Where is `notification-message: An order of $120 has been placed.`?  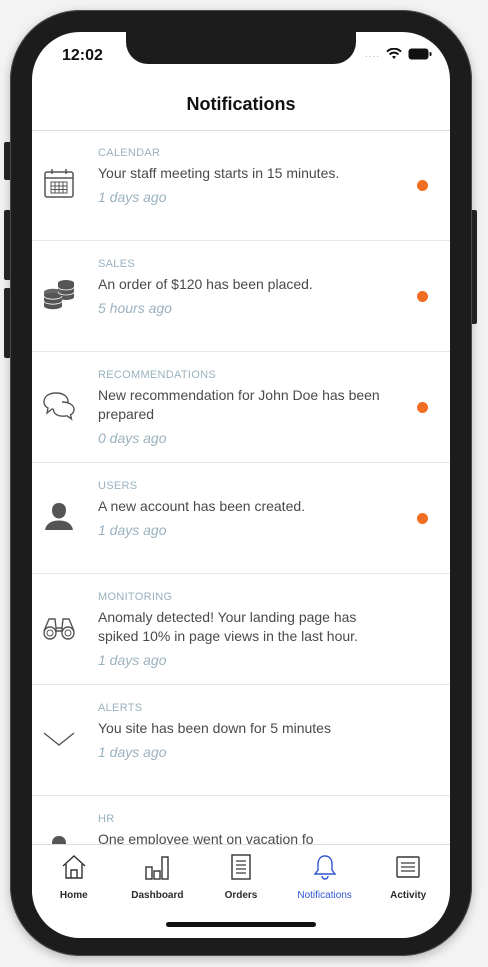
notification-message: An order of $120 has been placed. is located at coordinates (205, 284).